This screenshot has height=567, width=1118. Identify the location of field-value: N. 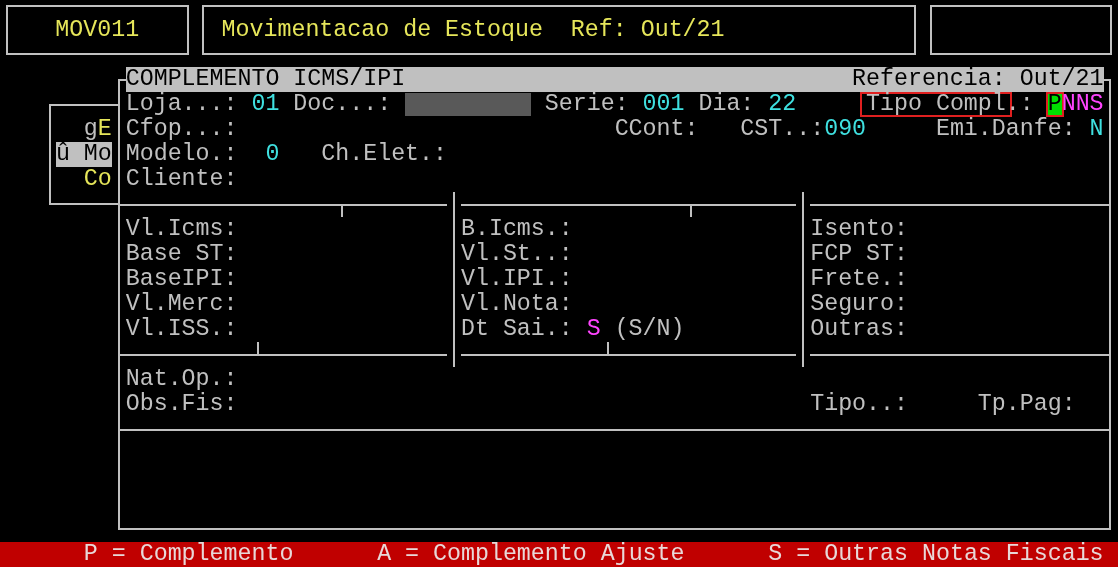
(1096, 129).